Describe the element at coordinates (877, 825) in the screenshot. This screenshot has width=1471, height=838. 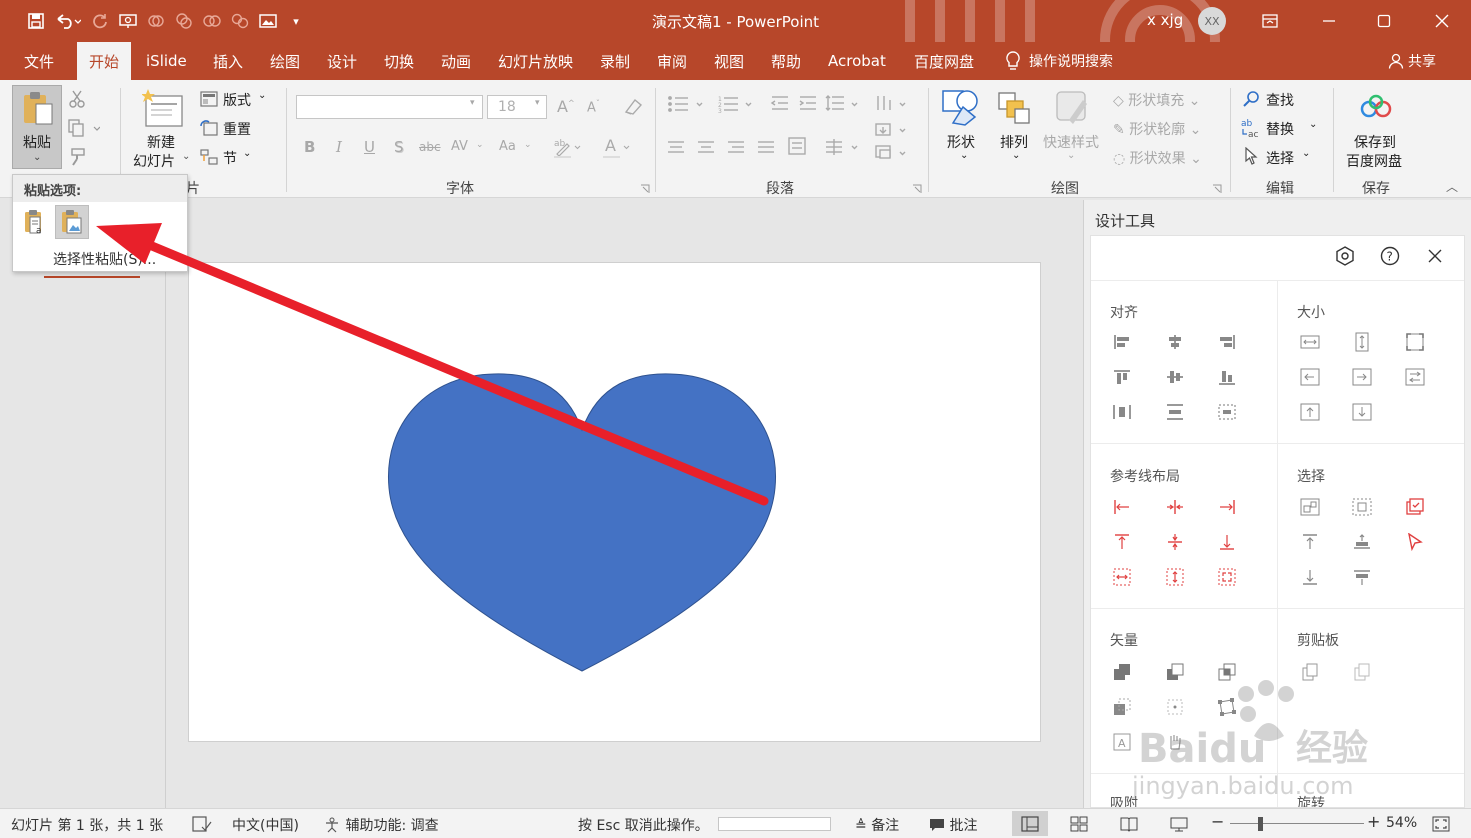
I see `notes-button: ≜ 备注` at that location.